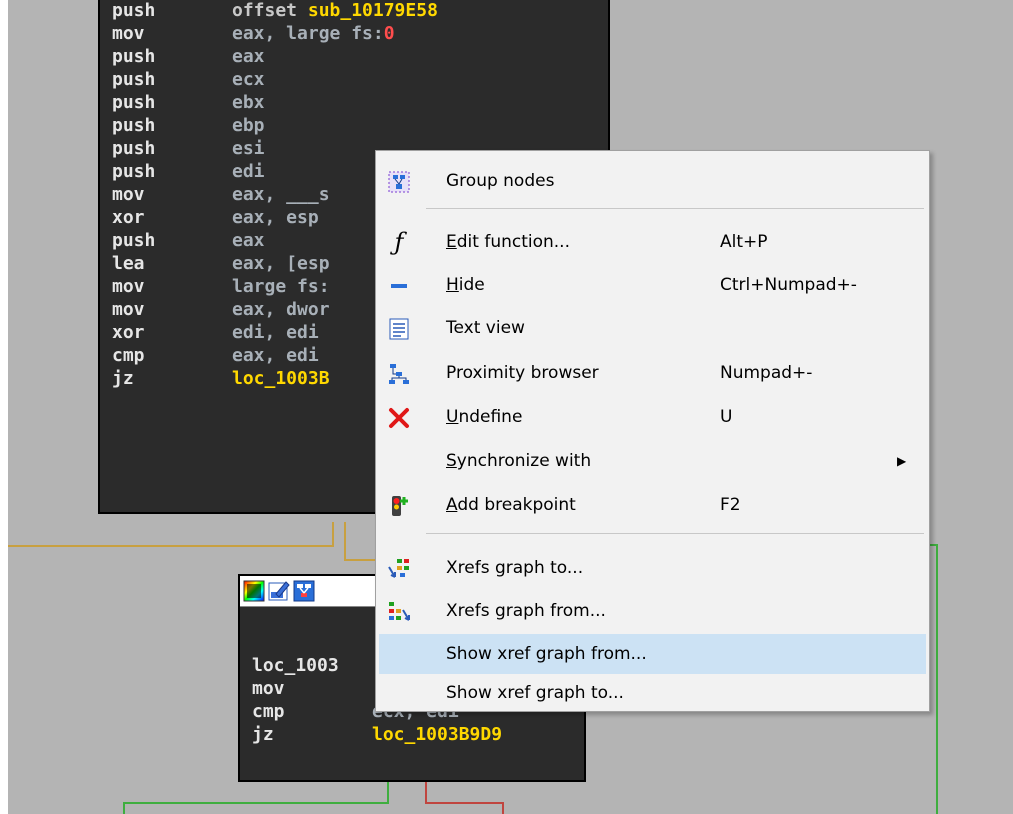  Describe the element at coordinates (254, 591) in the screenshot. I see `color-palette-icon` at that location.